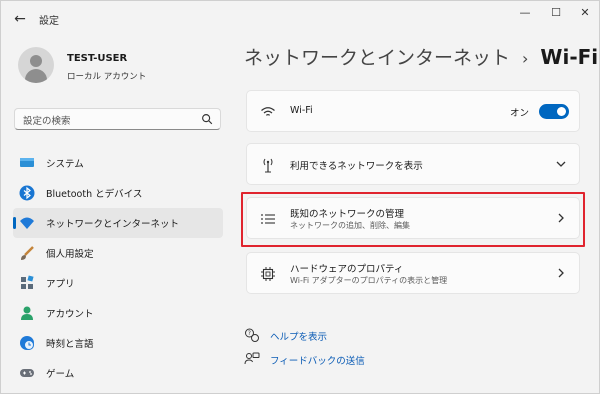 The image size is (600, 394). I want to click on chip-icon, so click(268, 274).